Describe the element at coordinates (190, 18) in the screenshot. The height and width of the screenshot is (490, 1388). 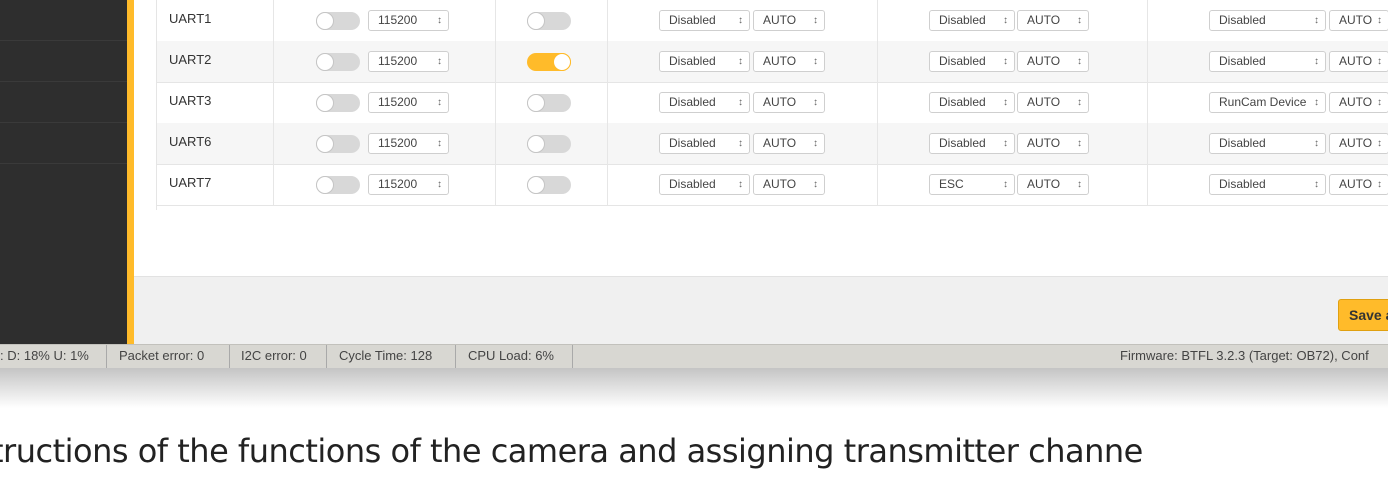
I see `port-name: UART1` at that location.